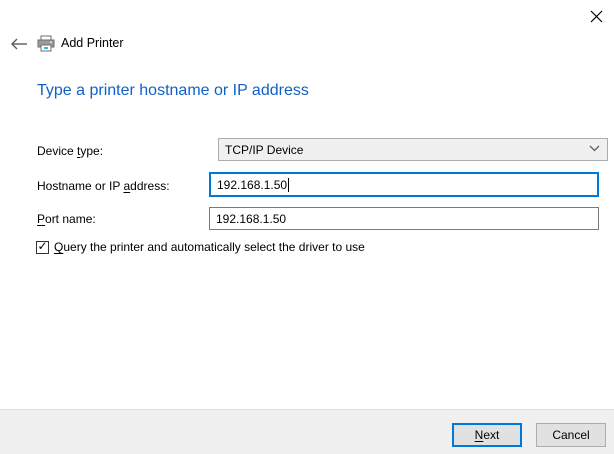  I want to click on hostname-input: 192.168.1.50, so click(404, 184).